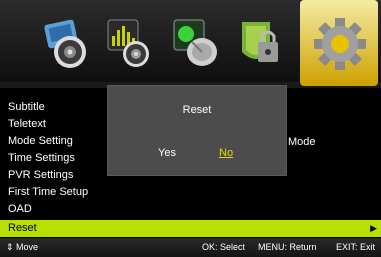 The width and height of the screenshot is (381, 257). Describe the element at coordinates (40, 175) in the screenshot. I see `menu-item-pvr-settings: PVR Settings` at that location.